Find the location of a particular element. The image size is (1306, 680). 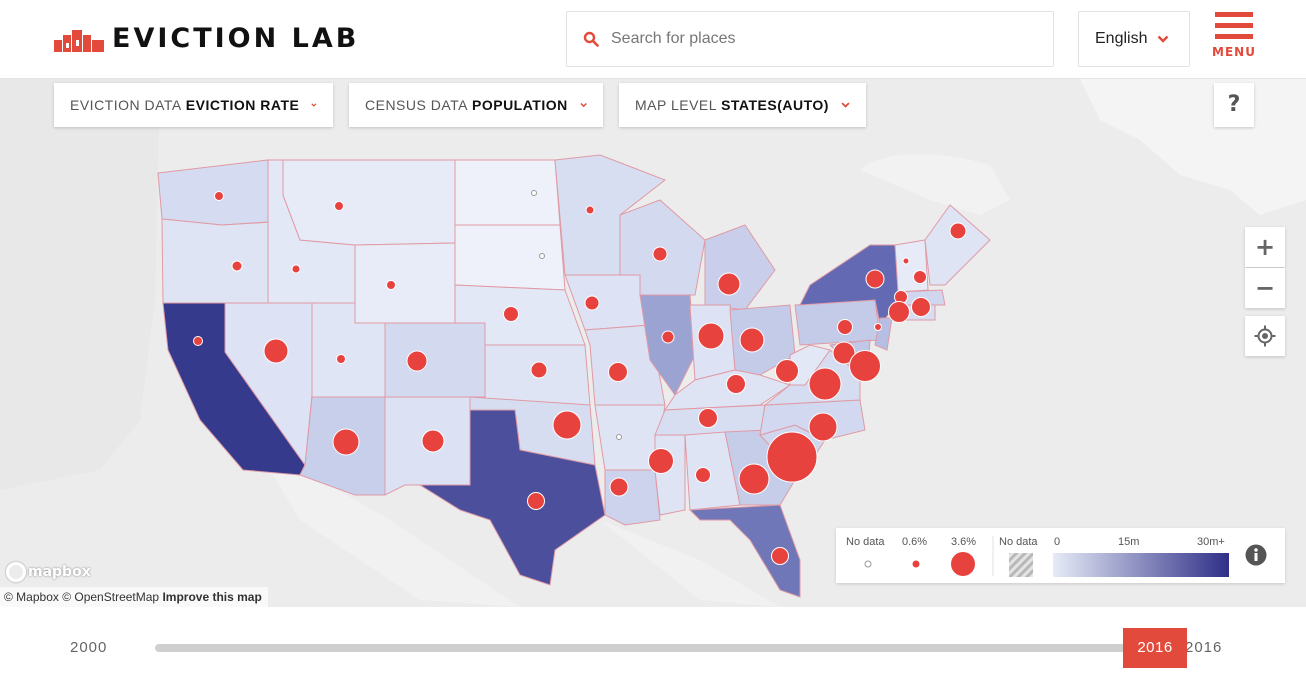

legend-scale-min: 0 is located at coordinates (1057, 542).